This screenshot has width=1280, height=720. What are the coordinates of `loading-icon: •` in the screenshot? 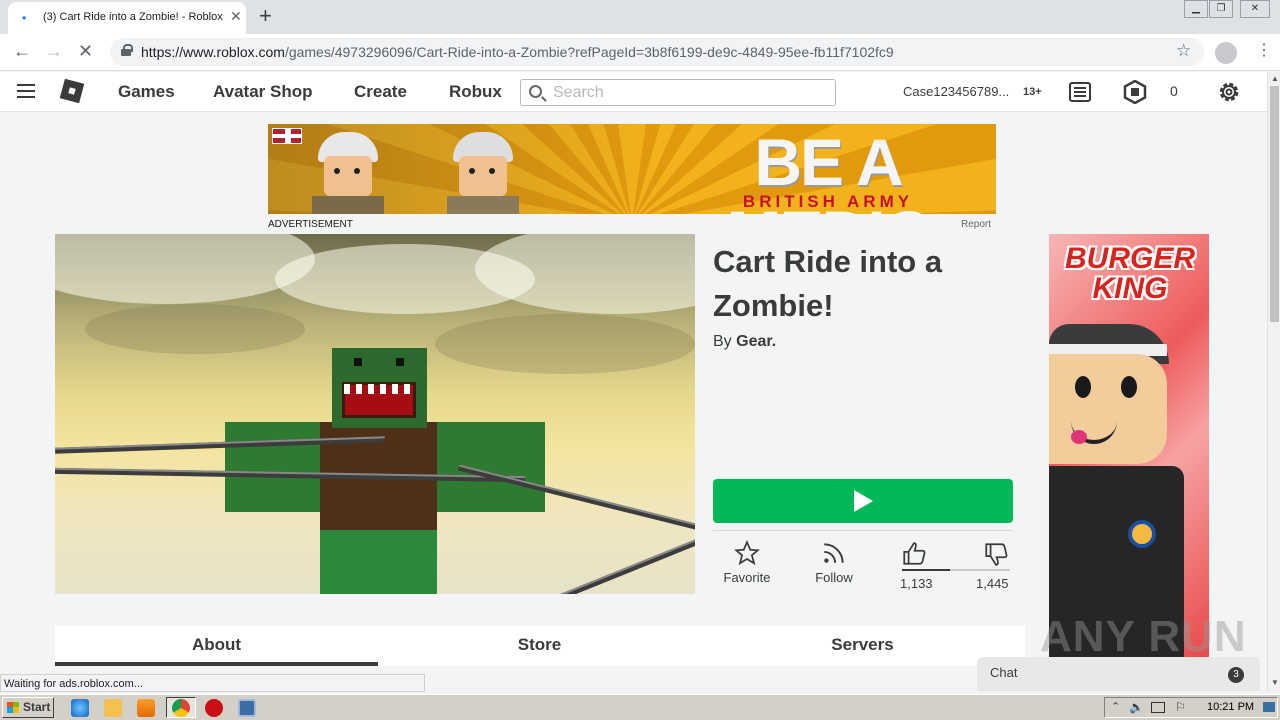 It's located at (24, 18).